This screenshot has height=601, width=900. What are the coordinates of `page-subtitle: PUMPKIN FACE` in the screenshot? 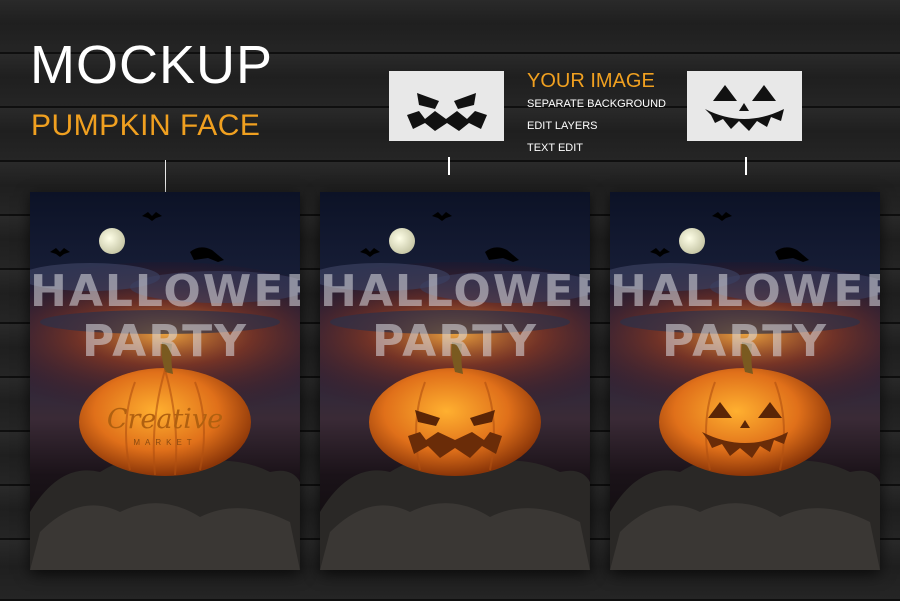 It's located at (146, 125).